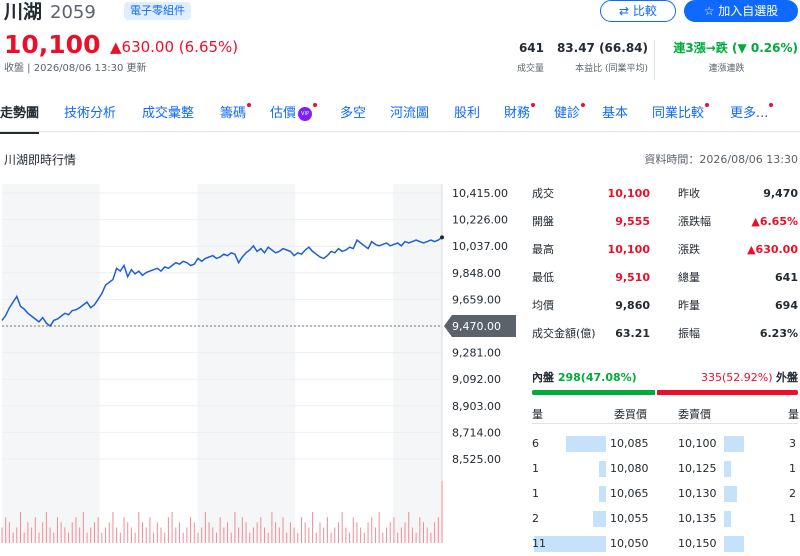 This screenshot has width=800, height=556. What do you see at coordinates (602, 58) in the screenshot?
I see `pe-stat: 83.47 (66.84) 本益比 (同業平均)` at bounding box center [602, 58].